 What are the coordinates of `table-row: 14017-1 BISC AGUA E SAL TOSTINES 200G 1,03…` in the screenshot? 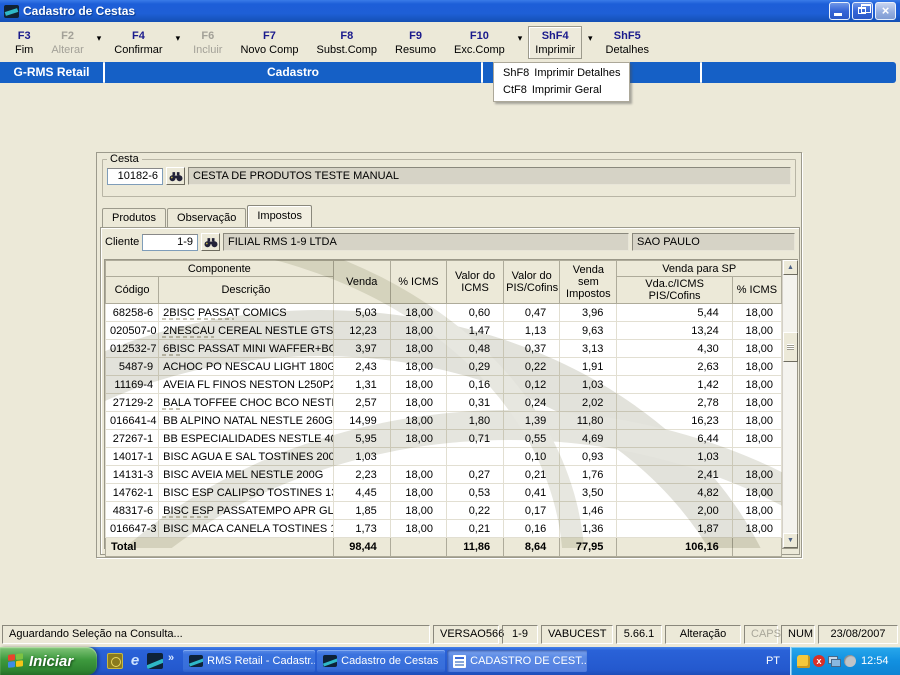 It's located at (443, 456).